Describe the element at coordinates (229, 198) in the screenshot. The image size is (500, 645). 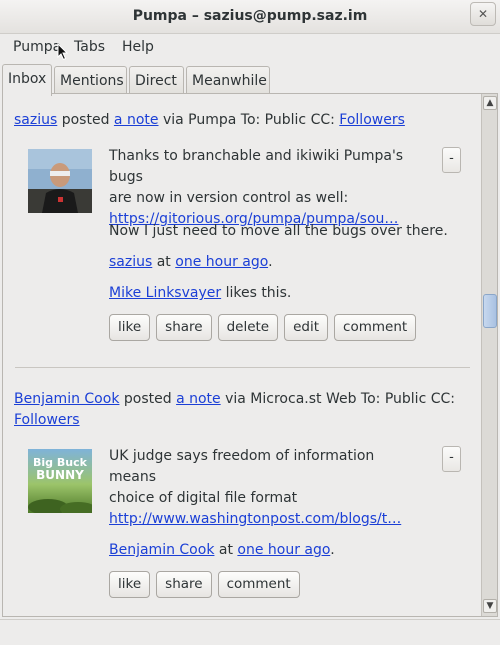
I see `post-text-line: are now in version control as well:` at that location.